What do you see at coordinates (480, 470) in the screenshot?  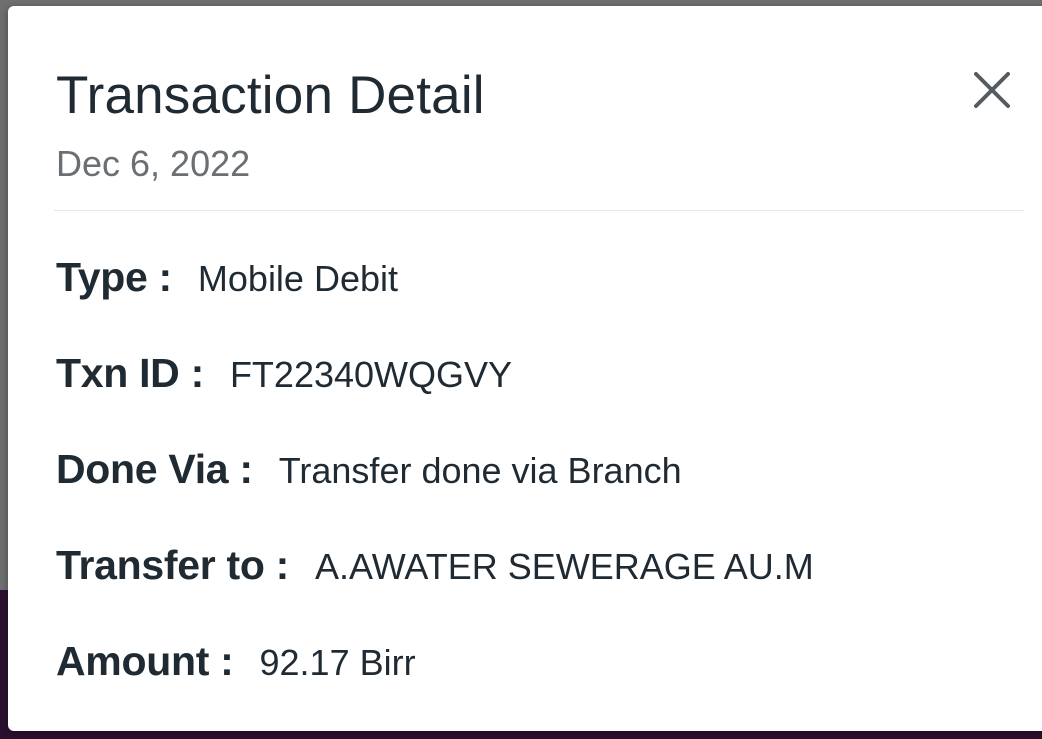 I see `done-via-value: Transfer done via Branch` at bounding box center [480, 470].